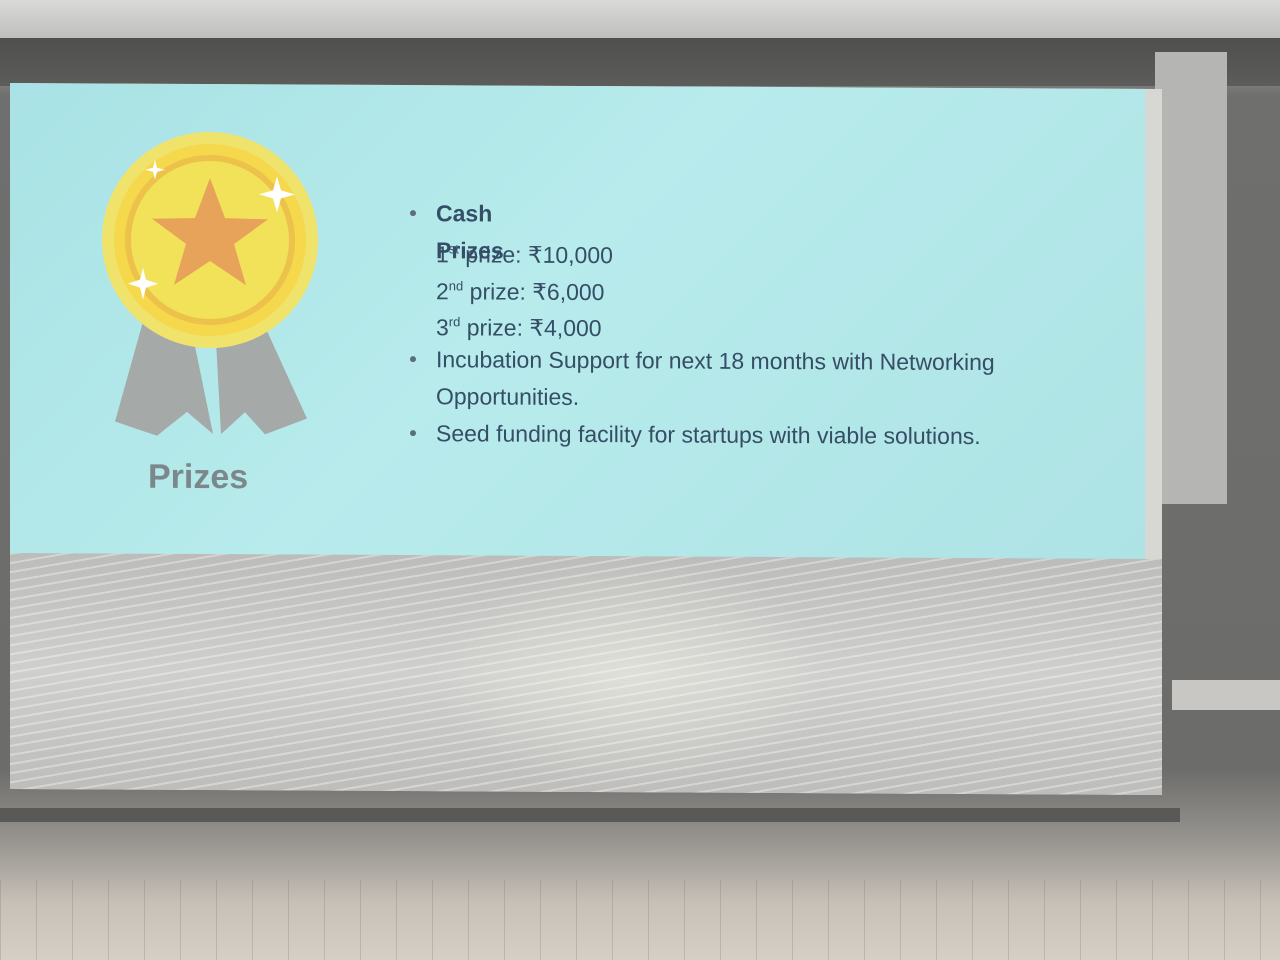 The width and height of the screenshot is (1280, 960). I want to click on prize-first-amount: prize: ₹10,000, so click(535, 255).